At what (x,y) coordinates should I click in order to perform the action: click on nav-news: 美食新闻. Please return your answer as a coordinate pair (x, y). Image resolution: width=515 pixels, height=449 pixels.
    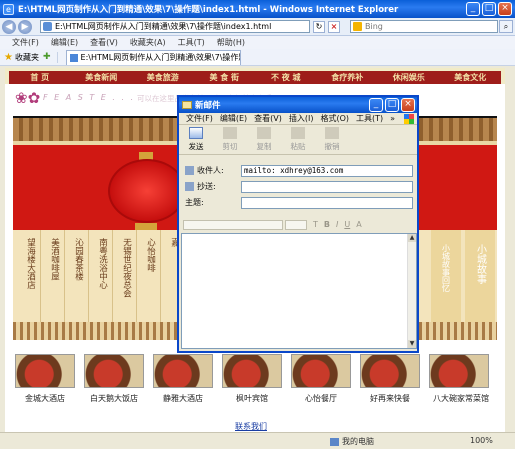
    Looking at the image, I should click on (102, 77).